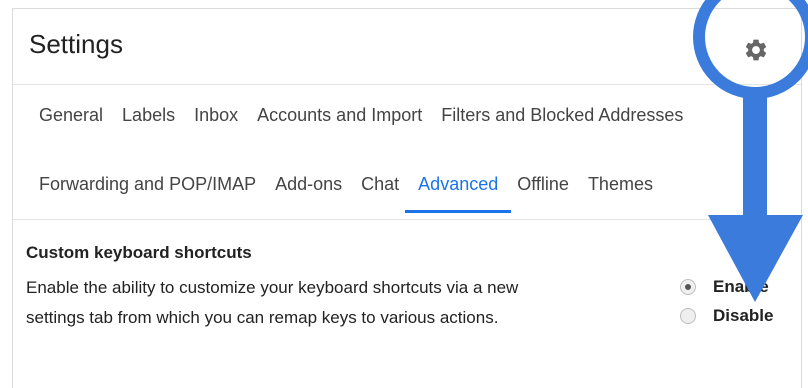 The image size is (808, 388). I want to click on divider, so click(407, 219).